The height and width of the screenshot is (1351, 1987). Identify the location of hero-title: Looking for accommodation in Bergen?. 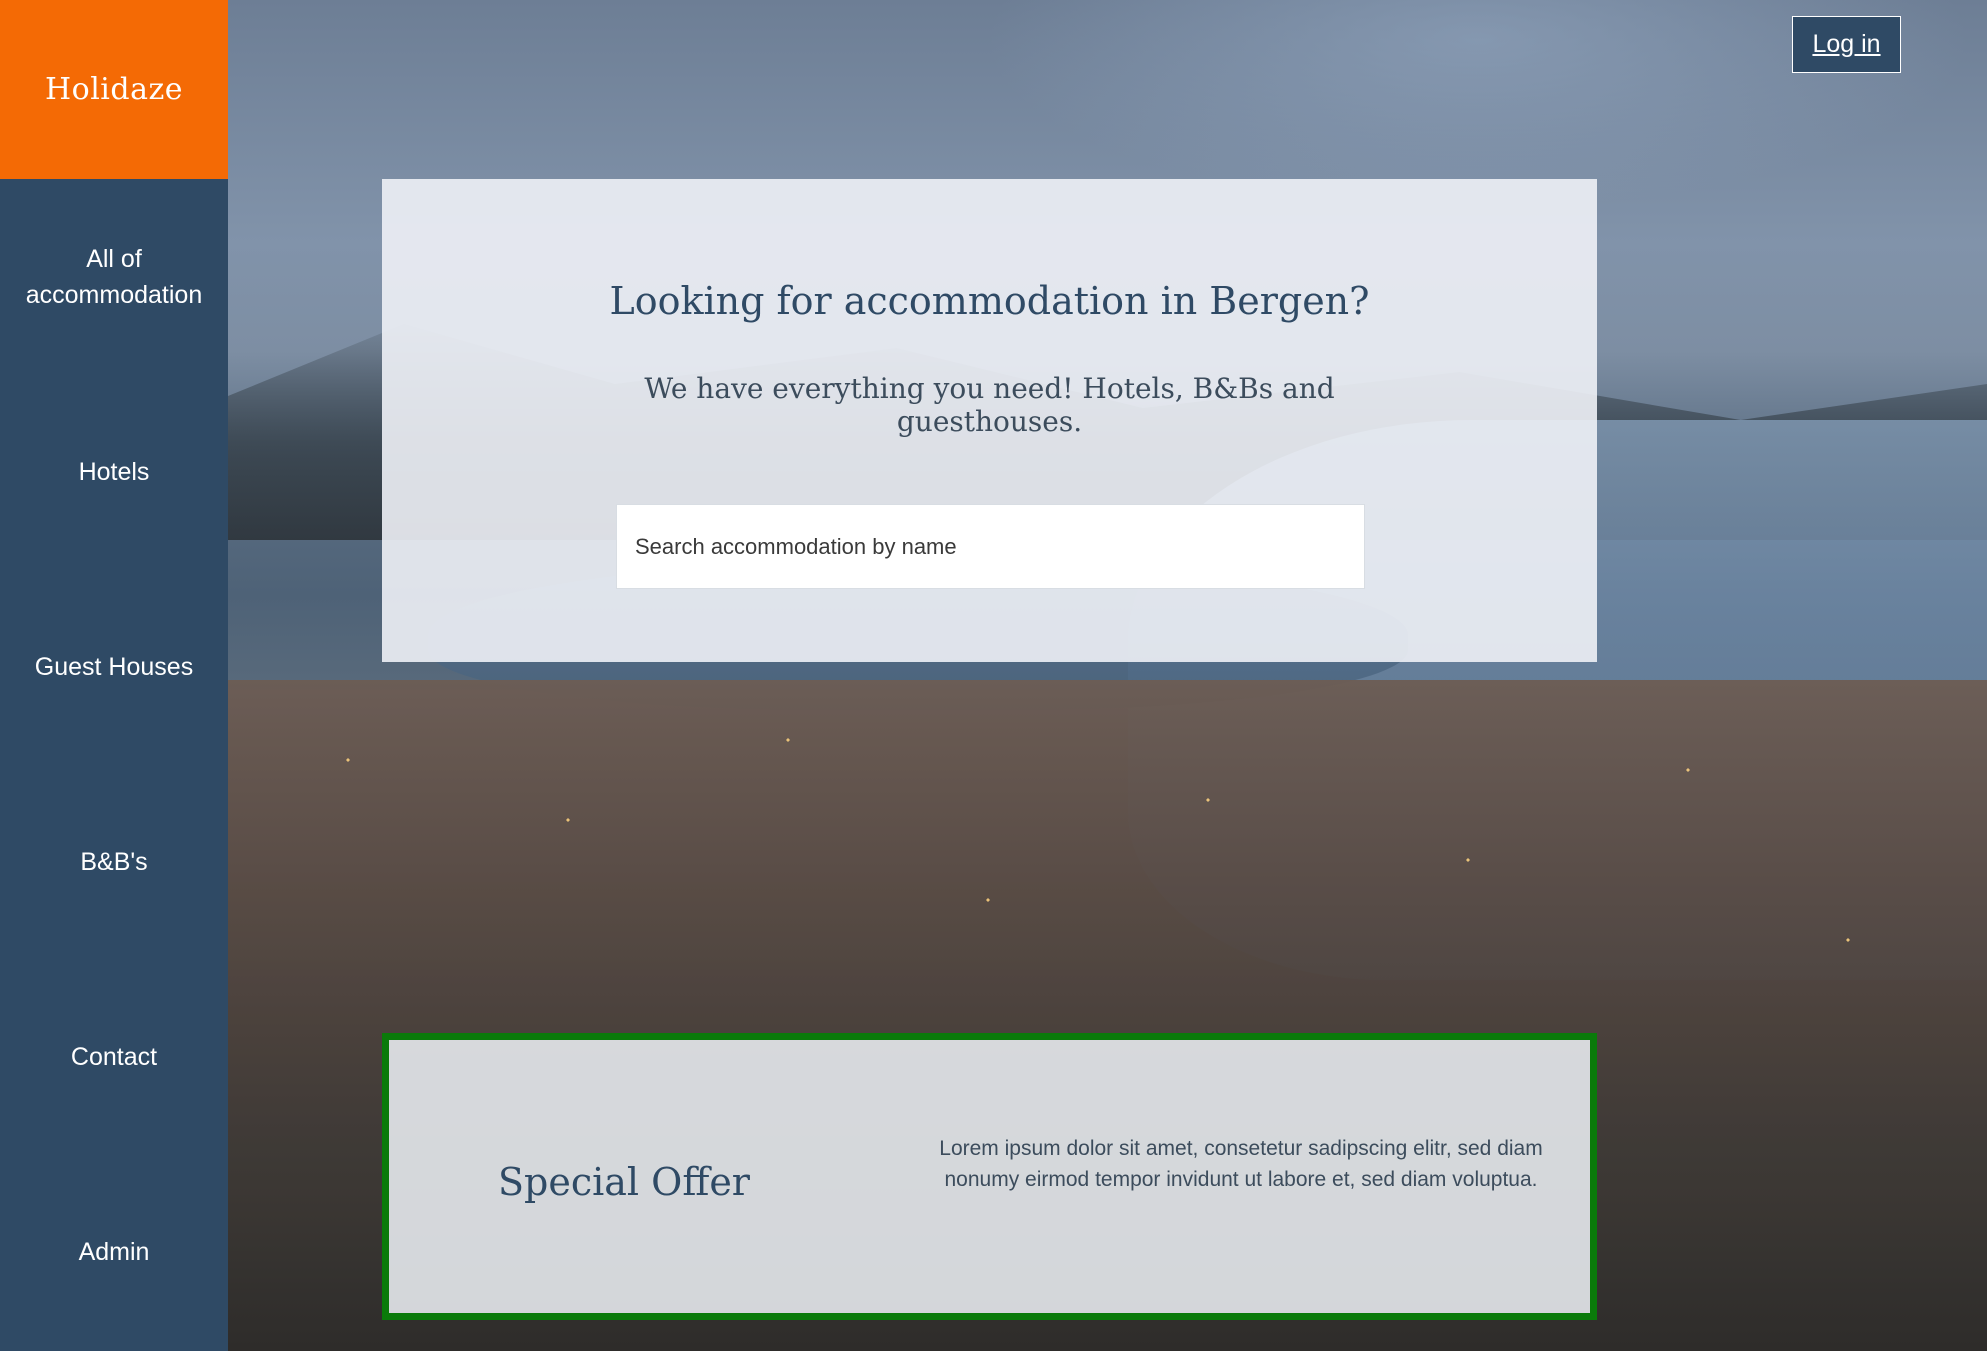
(989, 301).